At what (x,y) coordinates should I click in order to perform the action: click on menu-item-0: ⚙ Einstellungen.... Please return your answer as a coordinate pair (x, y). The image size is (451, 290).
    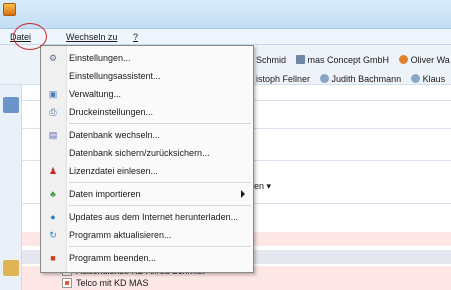
    Looking at the image, I should click on (147, 58).